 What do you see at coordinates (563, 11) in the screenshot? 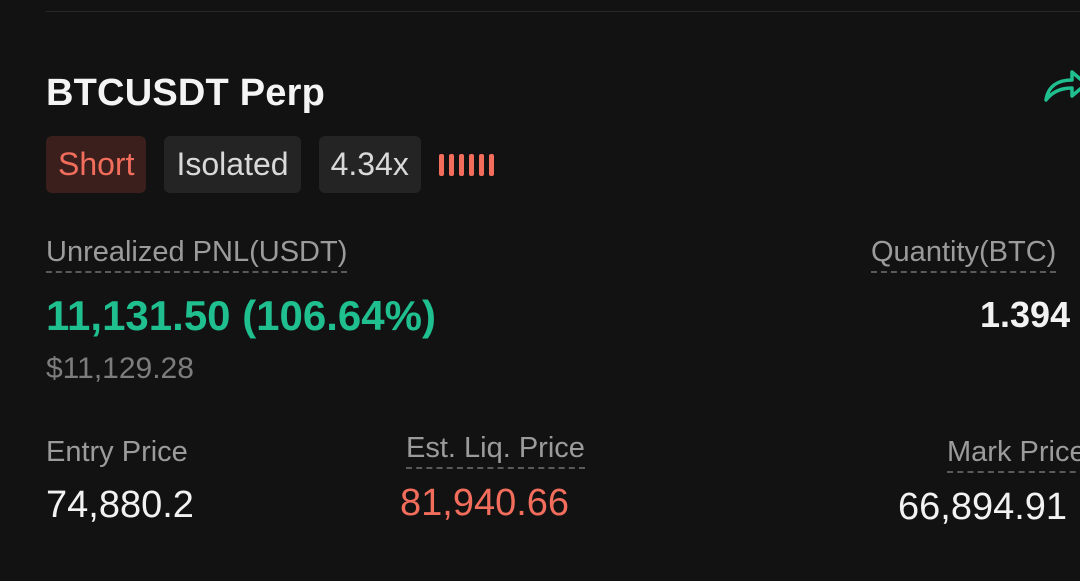
I see `top-divider` at bounding box center [563, 11].